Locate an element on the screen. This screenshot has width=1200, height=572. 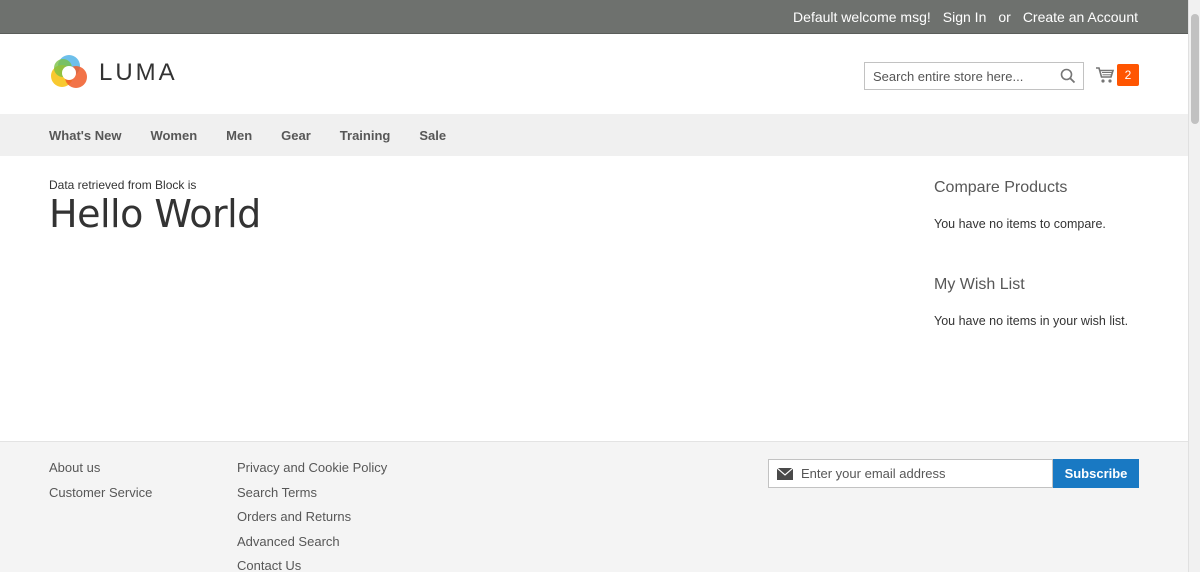
footer-link-privacy: Privacy and Cookie Policy is located at coordinates (312, 468).